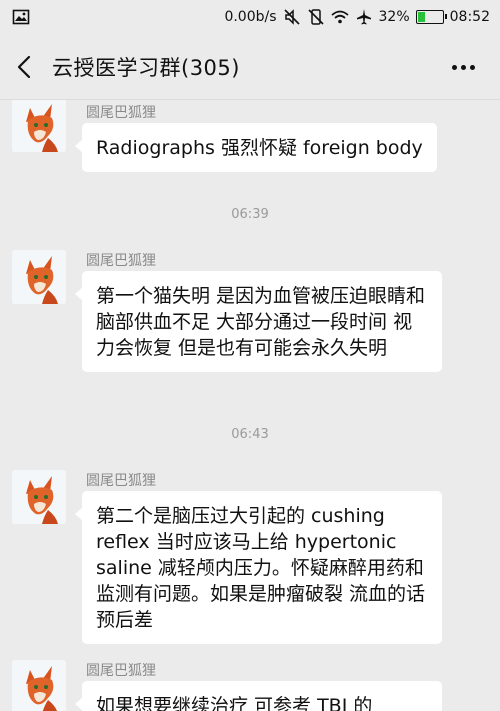  What do you see at coordinates (250, 67) in the screenshot?
I see `chat-header: 云授医学习群(305)` at bounding box center [250, 67].